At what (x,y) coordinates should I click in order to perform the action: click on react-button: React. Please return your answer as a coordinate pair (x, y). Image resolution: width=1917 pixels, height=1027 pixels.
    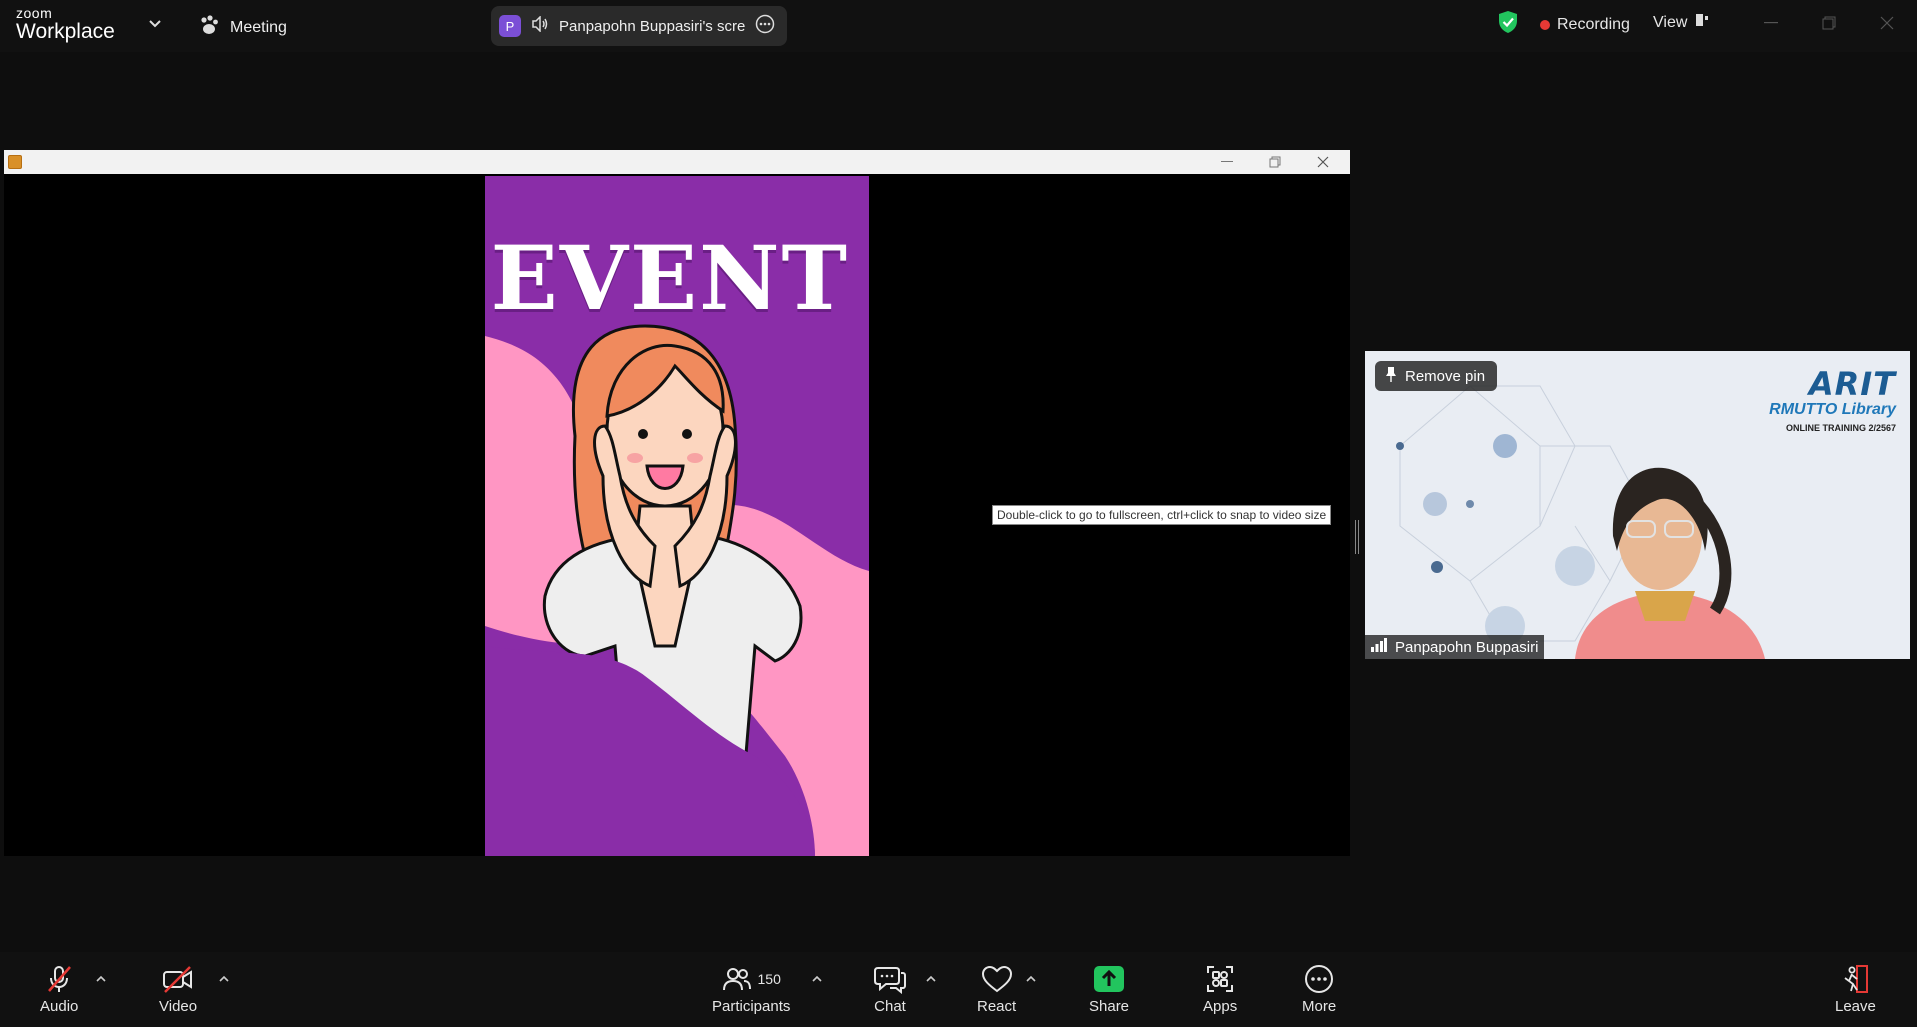
    Looking at the image, I should click on (996, 989).